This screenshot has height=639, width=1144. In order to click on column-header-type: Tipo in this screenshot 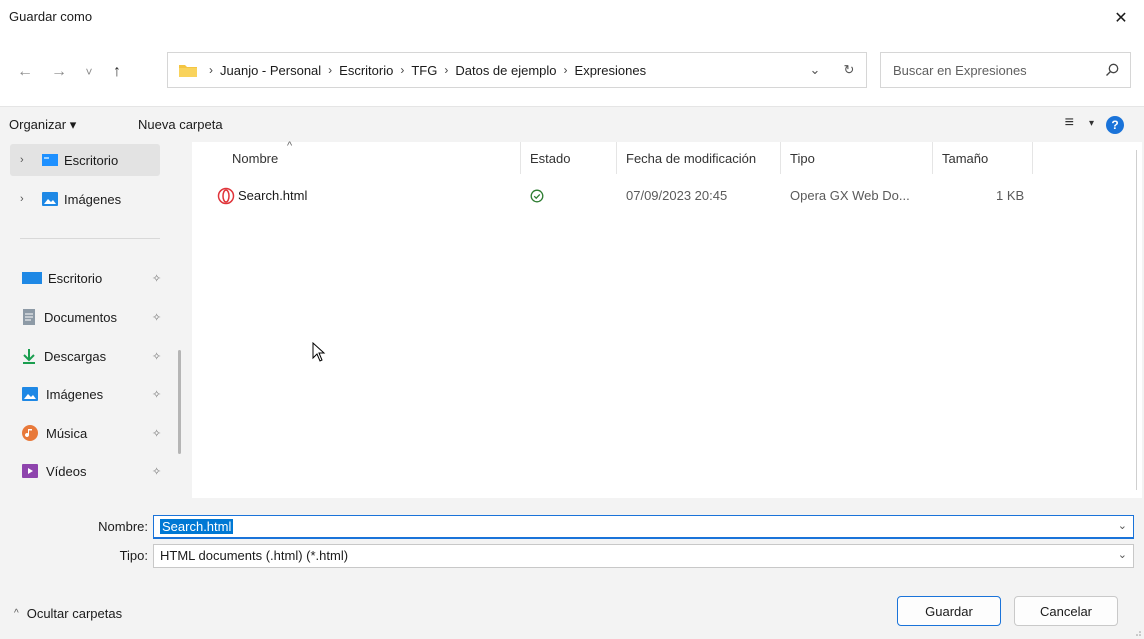, I will do `click(802, 158)`.